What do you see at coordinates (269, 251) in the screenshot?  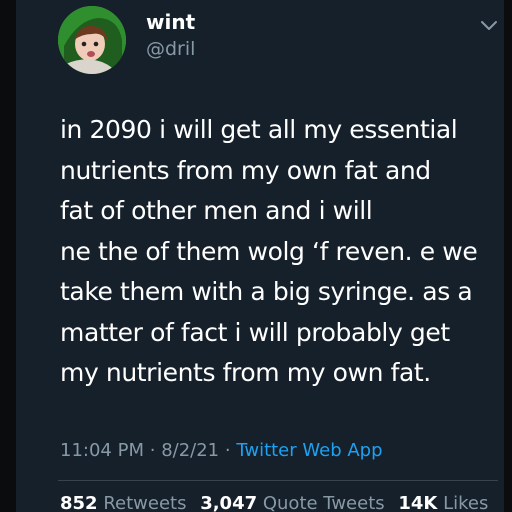 I see `tweet-line: ne the of them wolg ‘f reven. e we` at bounding box center [269, 251].